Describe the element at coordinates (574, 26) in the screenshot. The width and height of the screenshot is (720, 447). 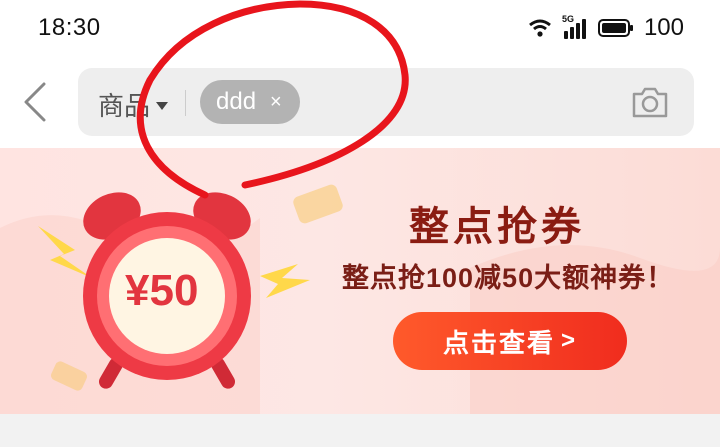
I see `signal-icon: 5G` at that location.